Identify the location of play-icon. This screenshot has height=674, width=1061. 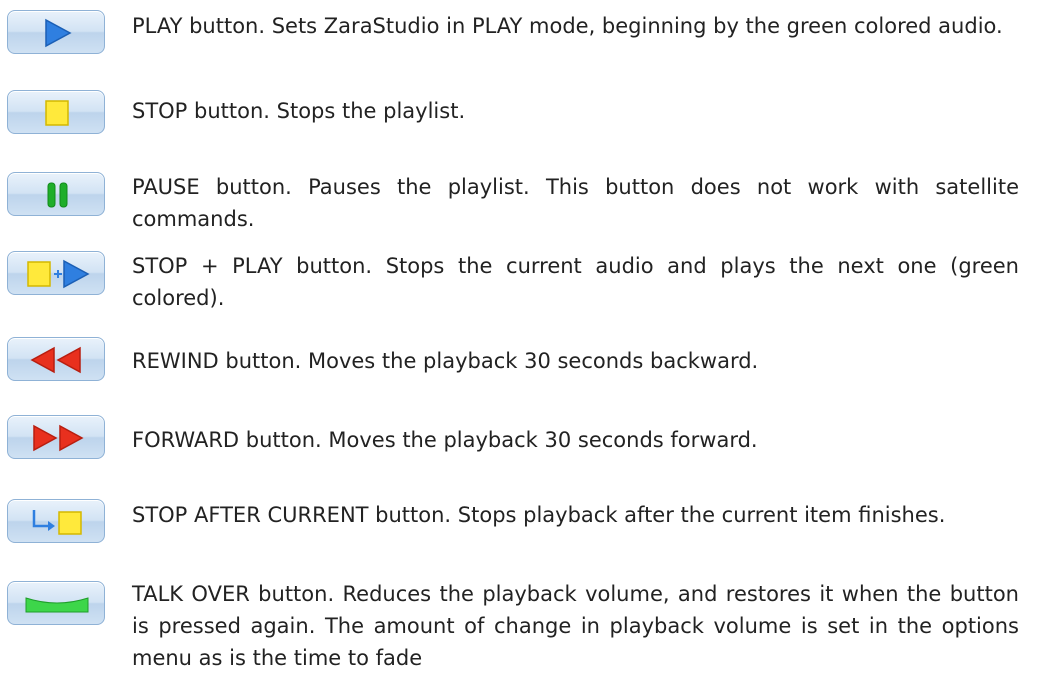
(58, 33).